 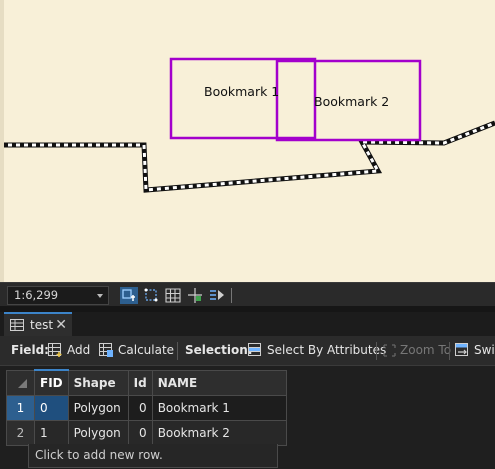 I want to click on map-left-edge, so click(x=2, y=141).